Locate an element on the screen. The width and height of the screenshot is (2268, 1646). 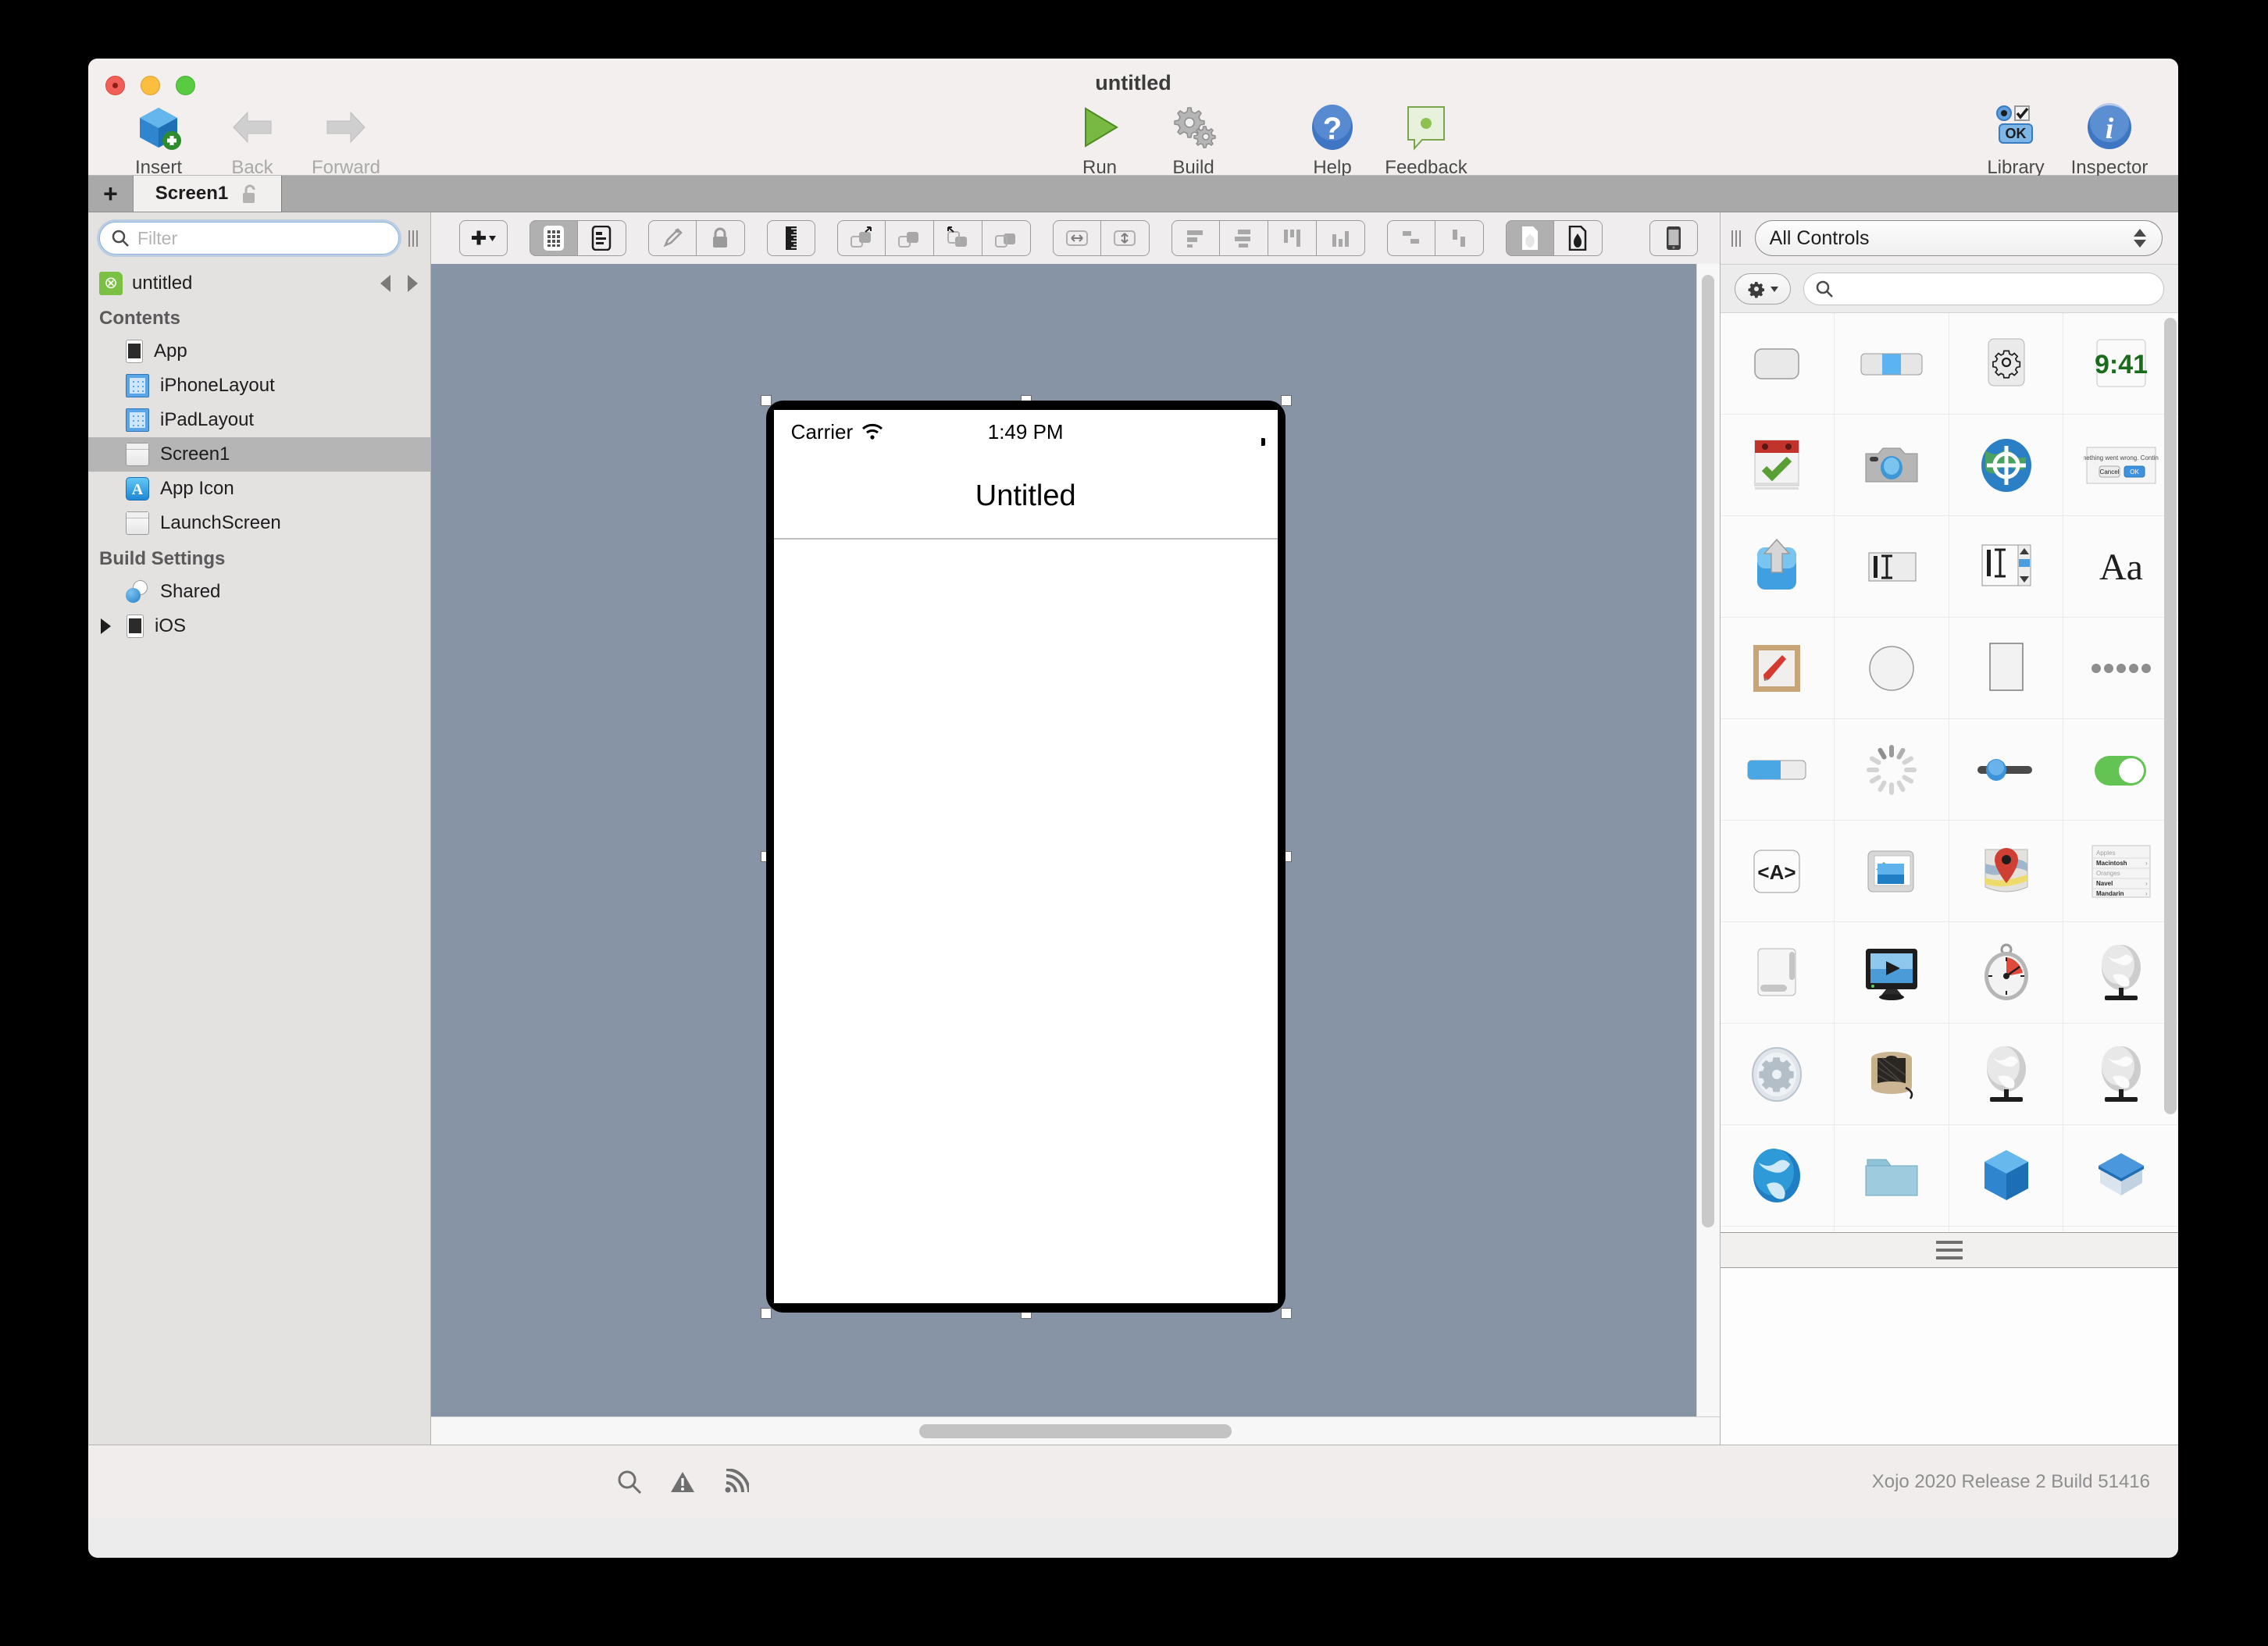
search-icon is located at coordinates (629, 1482).